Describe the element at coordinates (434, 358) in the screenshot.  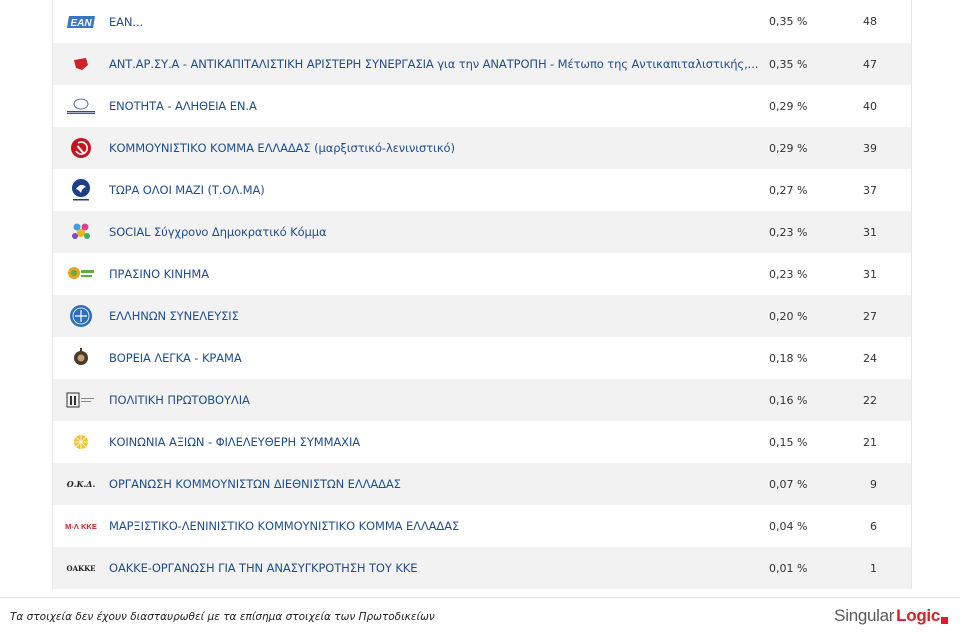
I see `party-name-link: ΒΟΡΕΙΑ ΛΕΓΚΑ - ΚΡΑΜΑ` at that location.